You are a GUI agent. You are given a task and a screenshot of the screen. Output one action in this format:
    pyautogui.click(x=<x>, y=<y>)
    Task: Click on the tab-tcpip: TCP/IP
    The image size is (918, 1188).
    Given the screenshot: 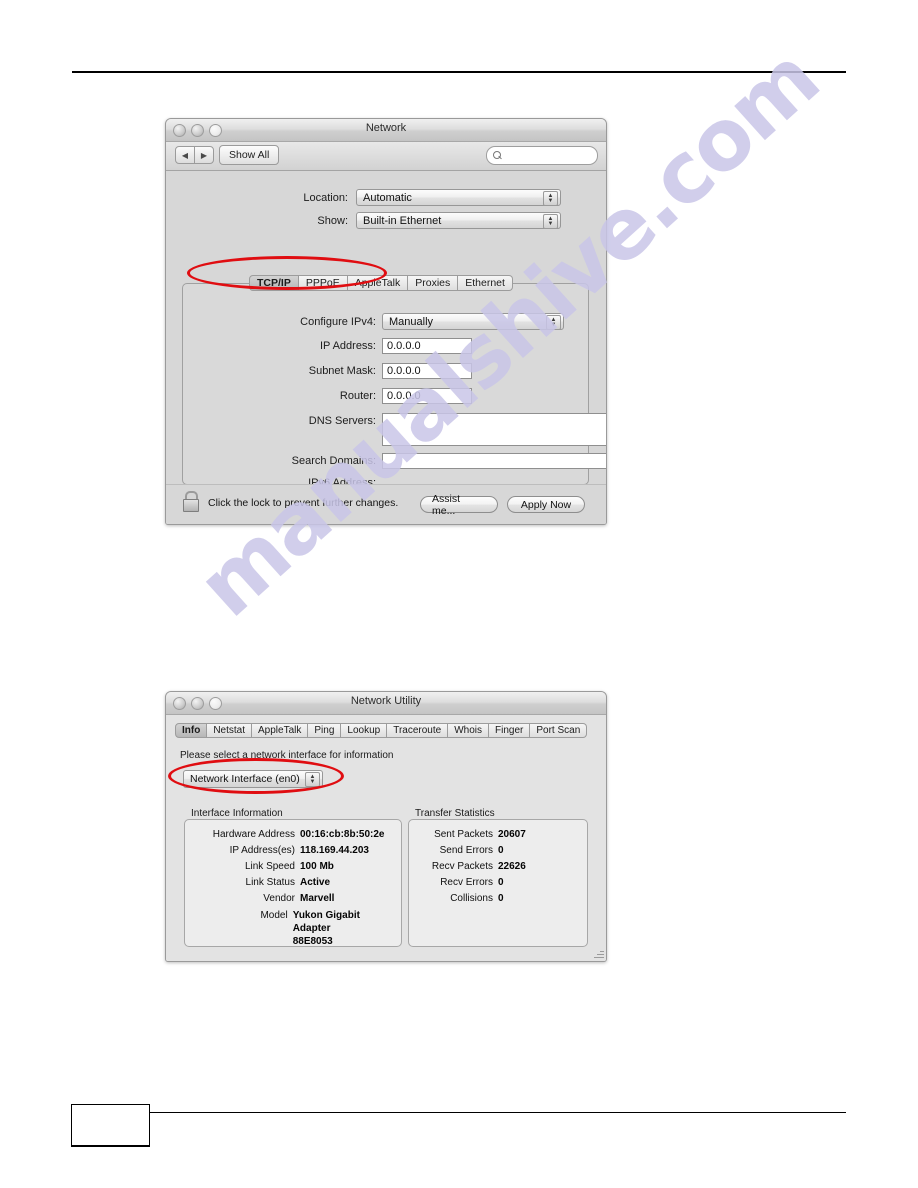 What is the action you would take?
    pyautogui.click(x=274, y=283)
    